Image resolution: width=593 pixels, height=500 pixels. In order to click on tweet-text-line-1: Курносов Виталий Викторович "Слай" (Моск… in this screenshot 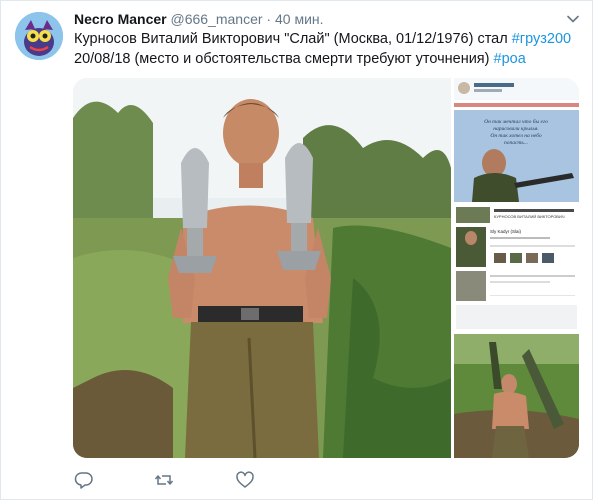, I will do `click(326, 39)`.